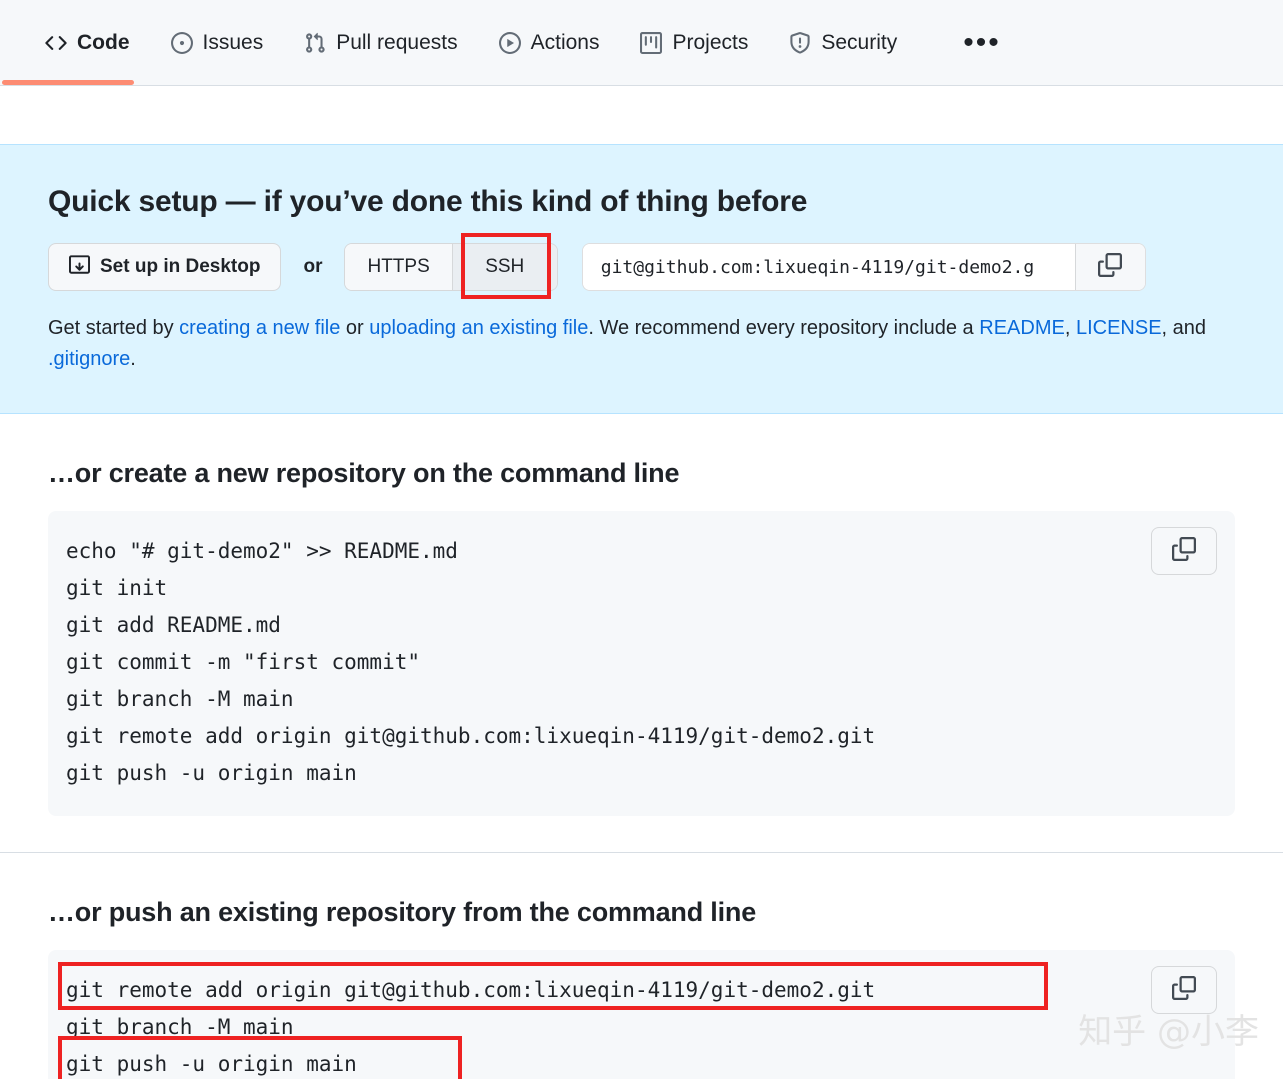 The width and height of the screenshot is (1283, 1079). Describe the element at coordinates (510, 43) in the screenshot. I see `play-icon` at that location.